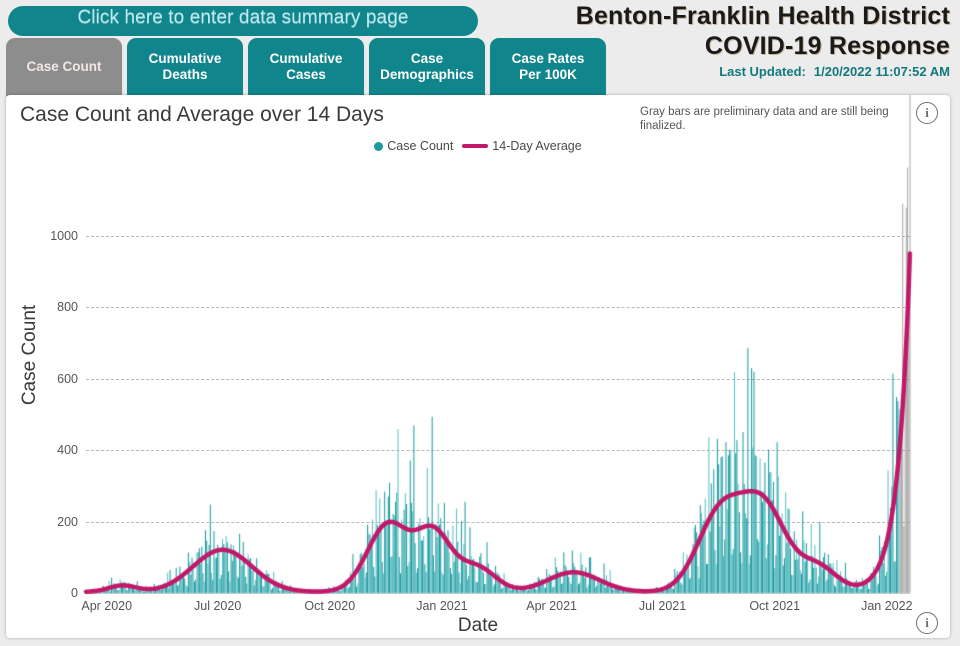  What do you see at coordinates (762, 71) in the screenshot?
I see `last-updated-label: Last Updated:` at bounding box center [762, 71].